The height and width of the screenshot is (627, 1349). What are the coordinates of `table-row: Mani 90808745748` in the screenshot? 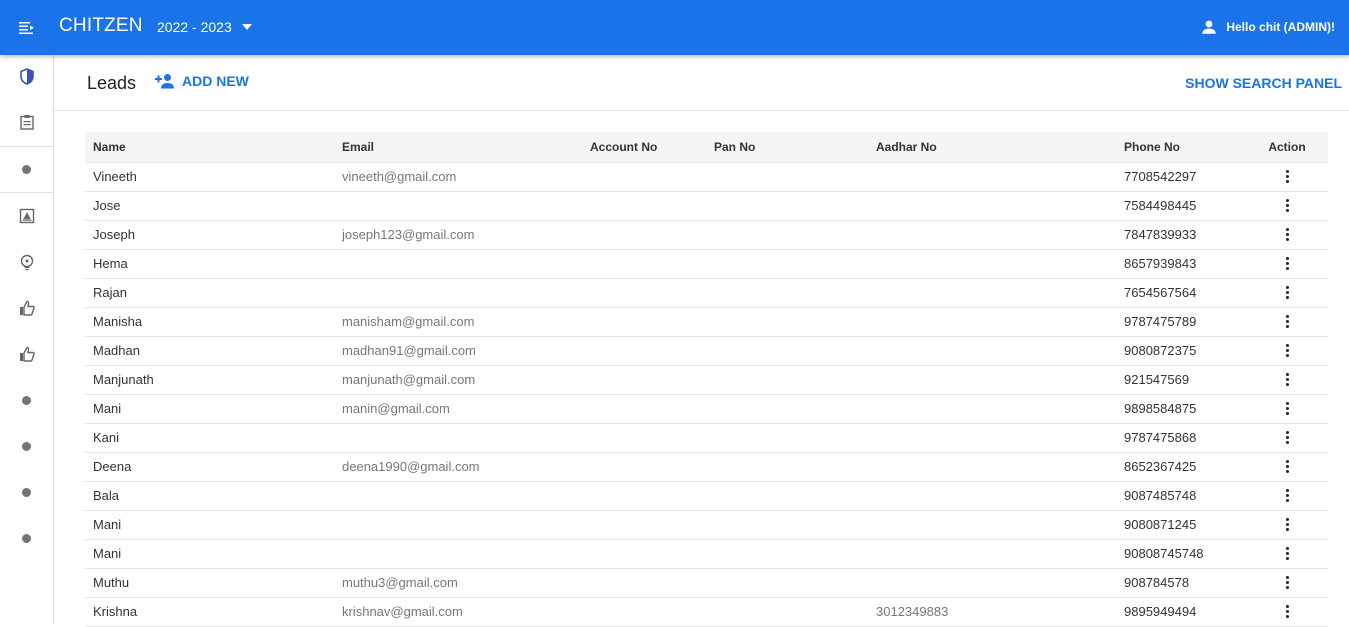 It's located at (706, 554).